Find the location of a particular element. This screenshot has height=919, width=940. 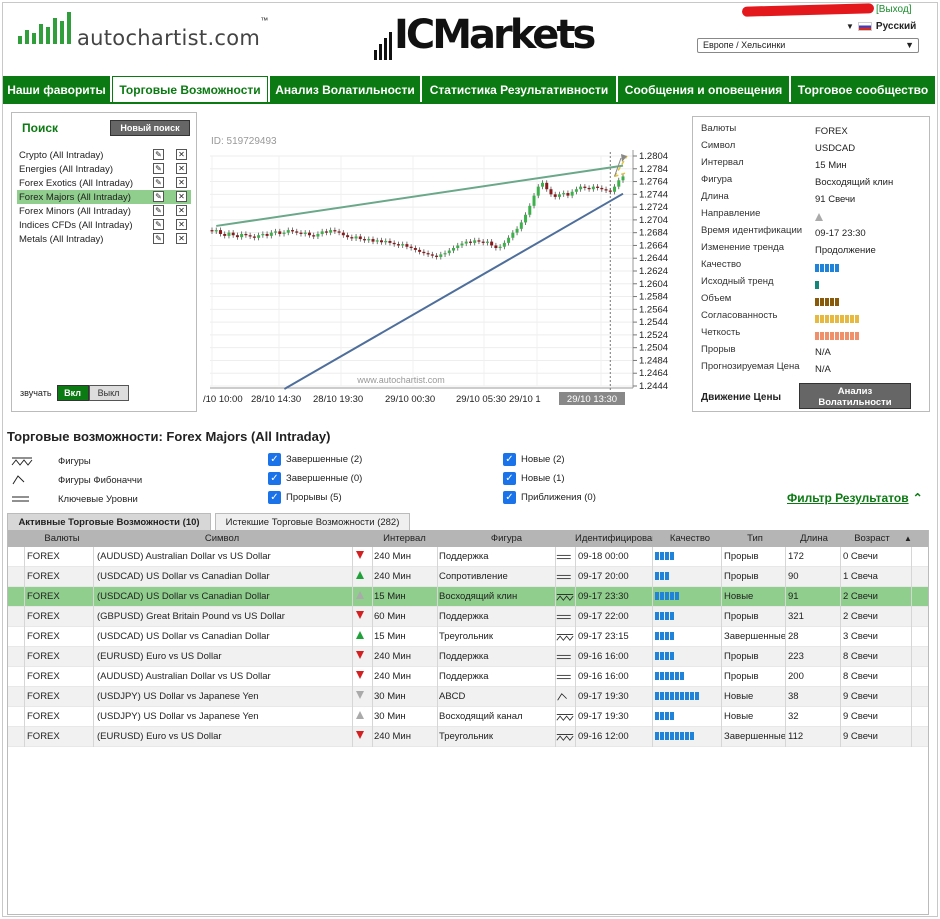

new-search-button: Новый поиск is located at coordinates (150, 128).